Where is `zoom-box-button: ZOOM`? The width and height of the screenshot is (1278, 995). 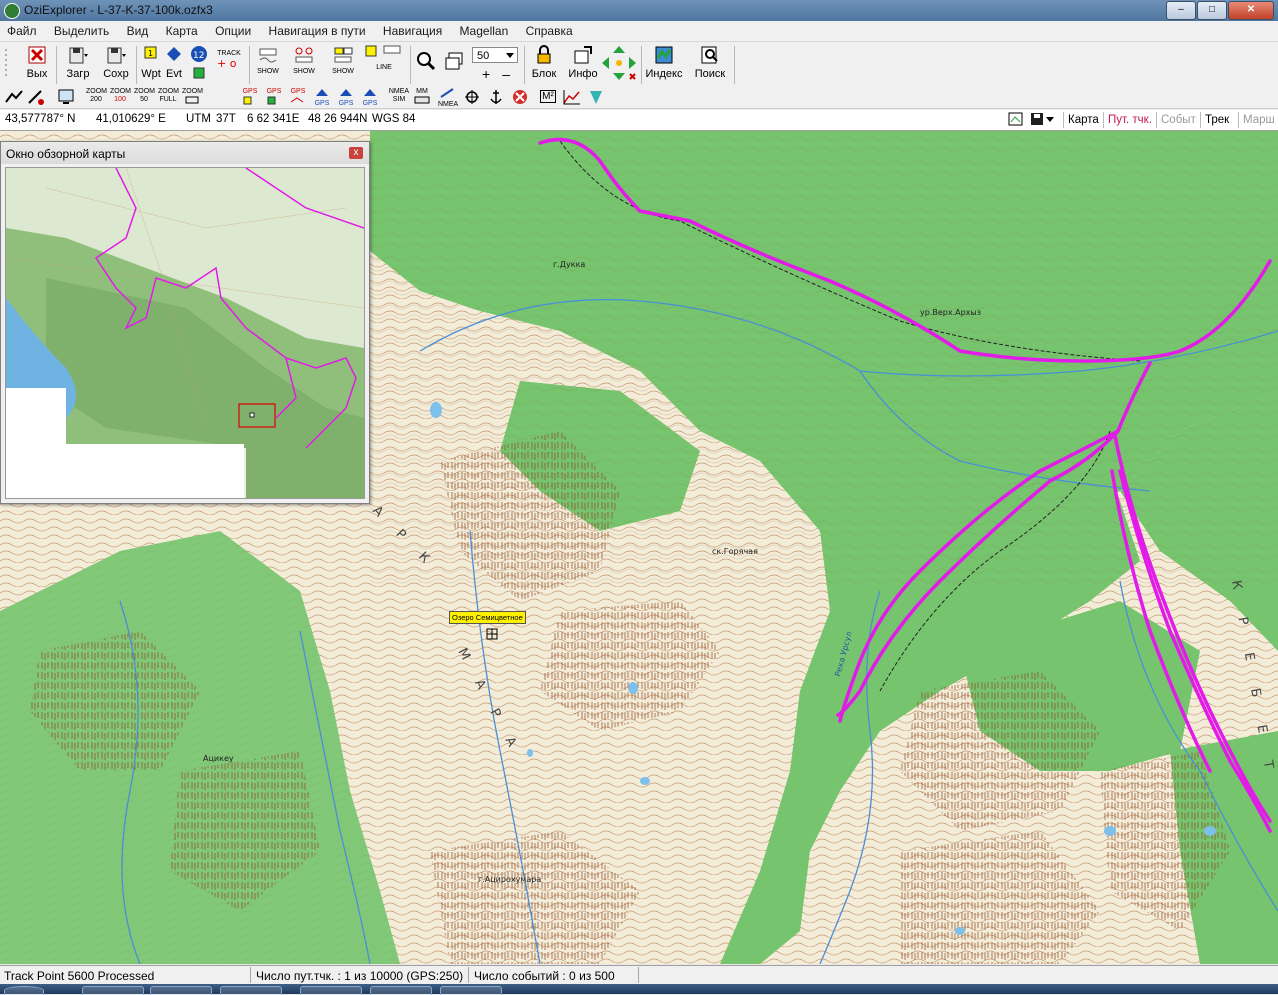
zoom-box-button: ZOOM is located at coordinates (192, 97).